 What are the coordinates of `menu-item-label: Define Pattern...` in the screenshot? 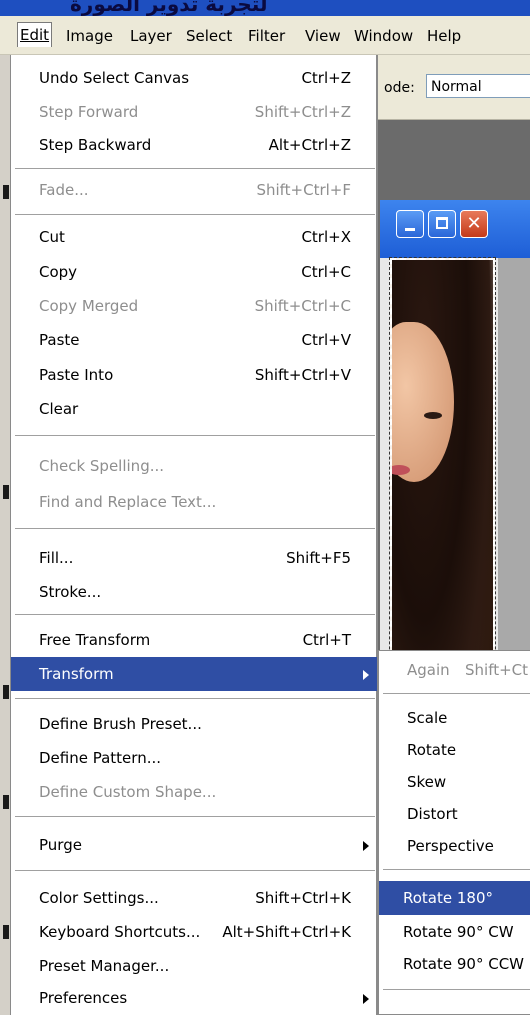 It's located at (100, 758).